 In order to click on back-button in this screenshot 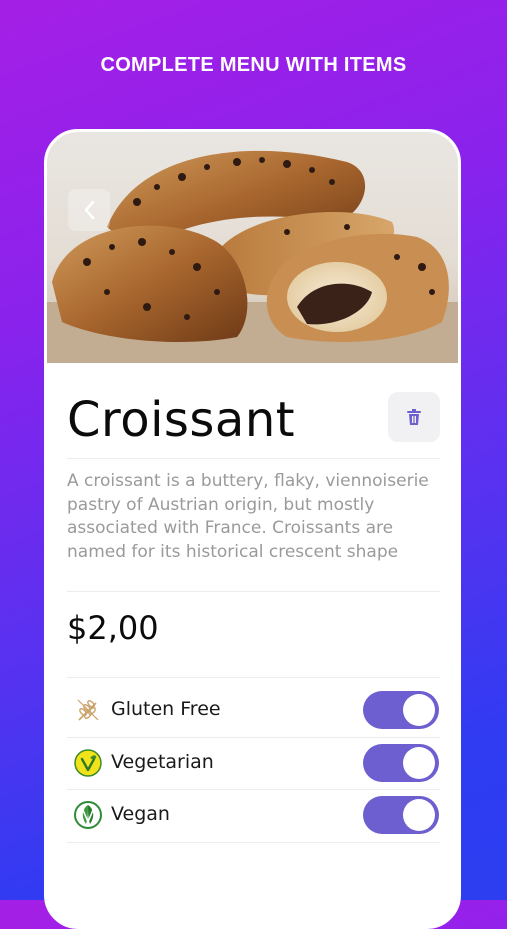, I will do `click(89, 210)`.